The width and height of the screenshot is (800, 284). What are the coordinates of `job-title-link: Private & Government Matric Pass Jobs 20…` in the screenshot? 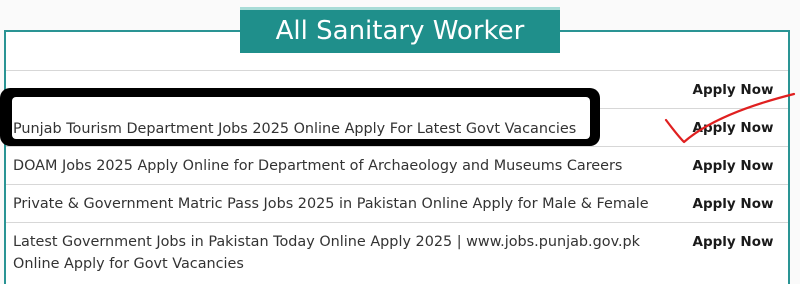 It's located at (342, 204).